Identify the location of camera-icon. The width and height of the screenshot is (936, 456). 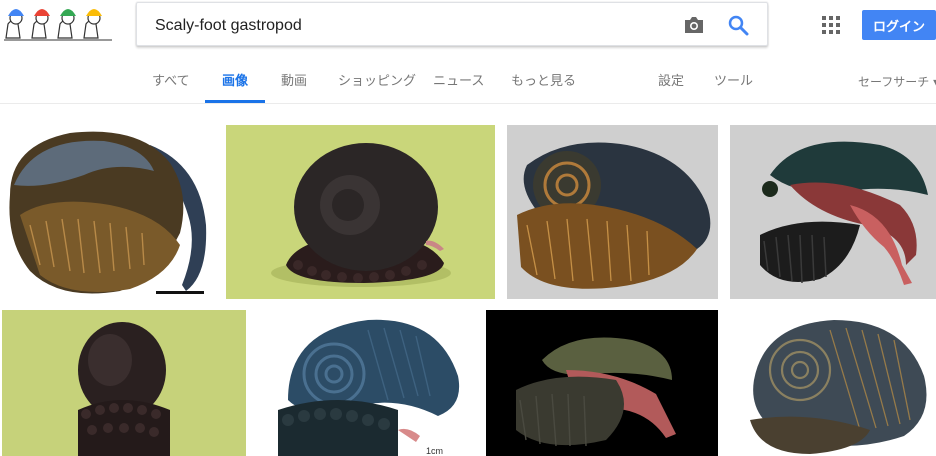
(694, 25).